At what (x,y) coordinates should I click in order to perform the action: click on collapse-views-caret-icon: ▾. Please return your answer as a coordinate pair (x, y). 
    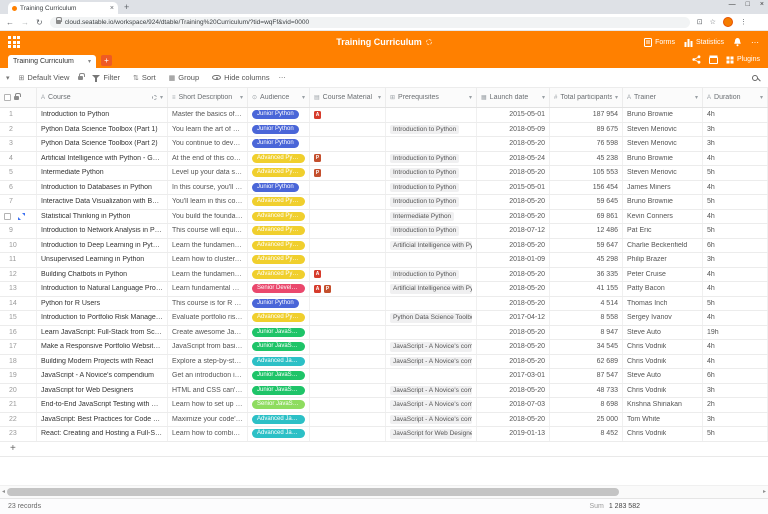
    Looking at the image, I should click on (8, 78).